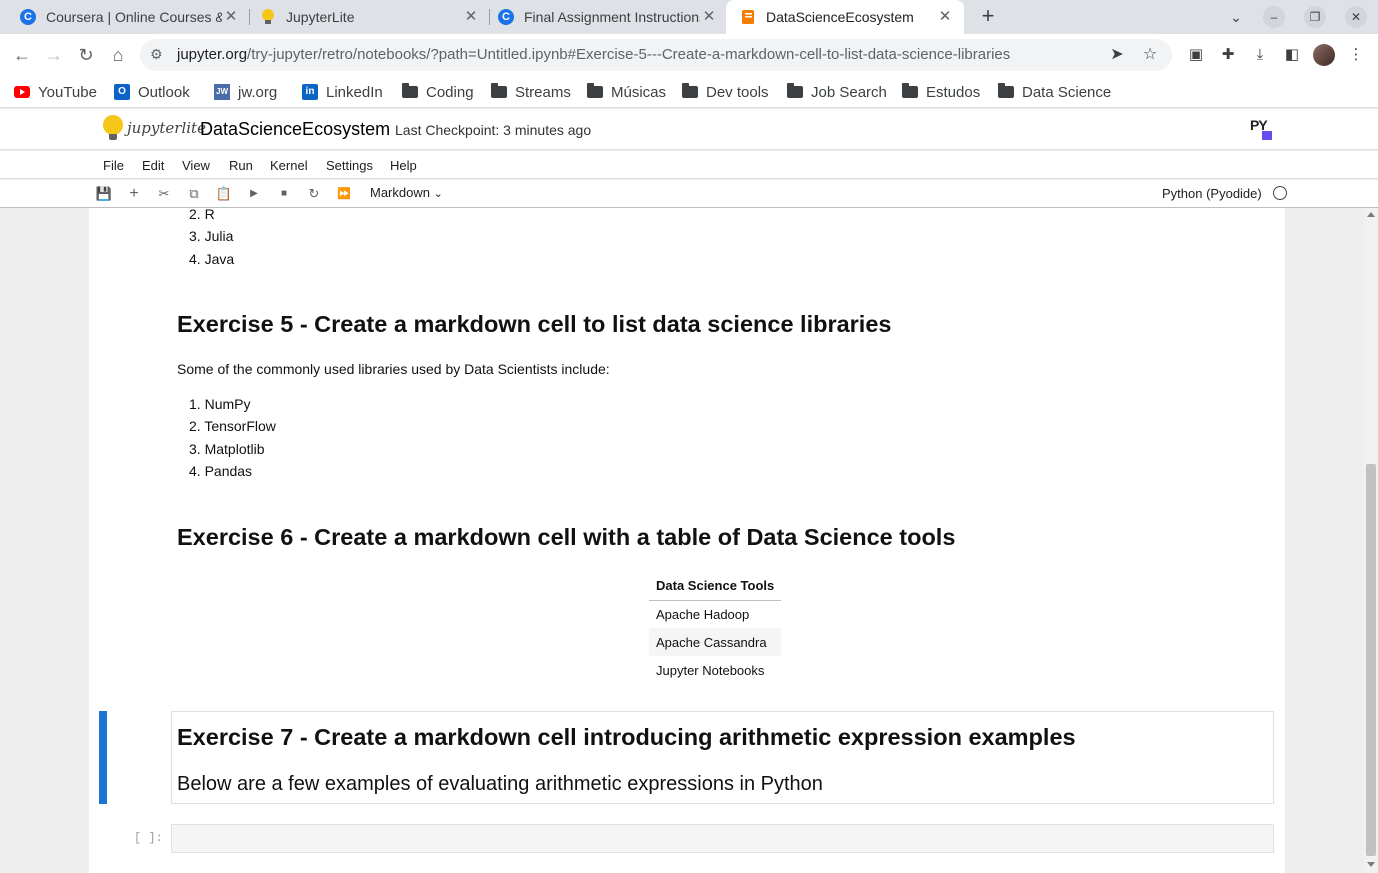 This screenshot has width=1378, height=873. Describe the element at coordinates (241, 165) in the screenshot. I see `menu-run: Run` at that location.